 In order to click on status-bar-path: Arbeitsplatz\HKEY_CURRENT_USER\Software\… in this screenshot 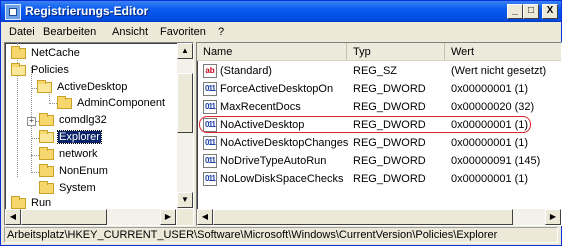, I will do `click(281, 235)`.